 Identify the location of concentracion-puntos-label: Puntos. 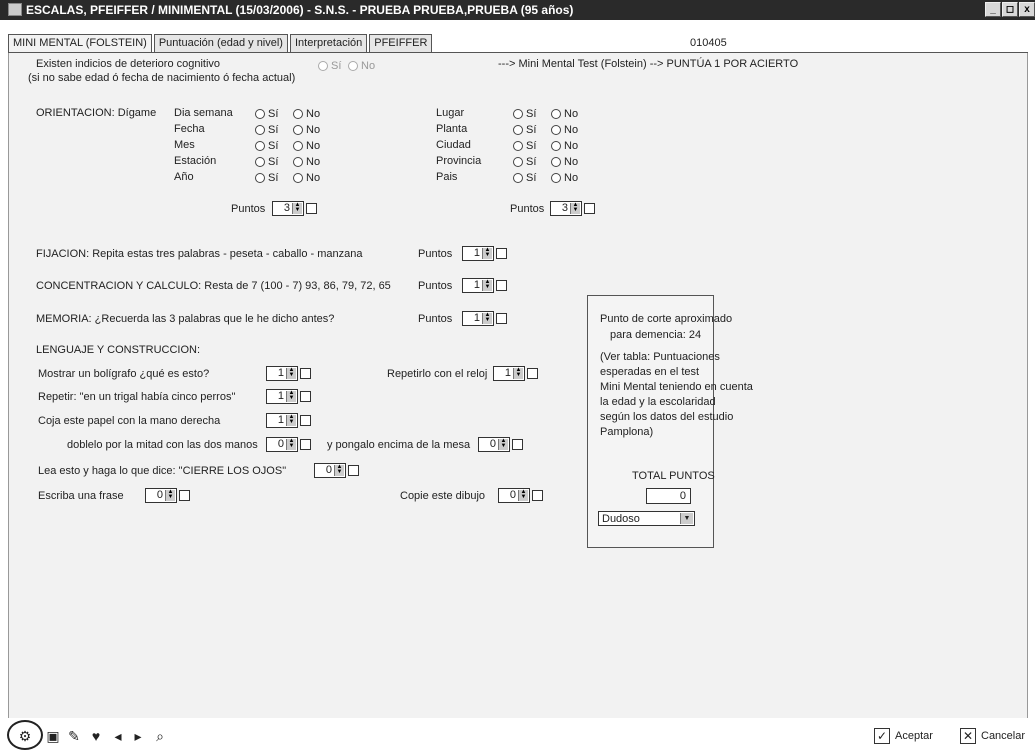
(435, 286).